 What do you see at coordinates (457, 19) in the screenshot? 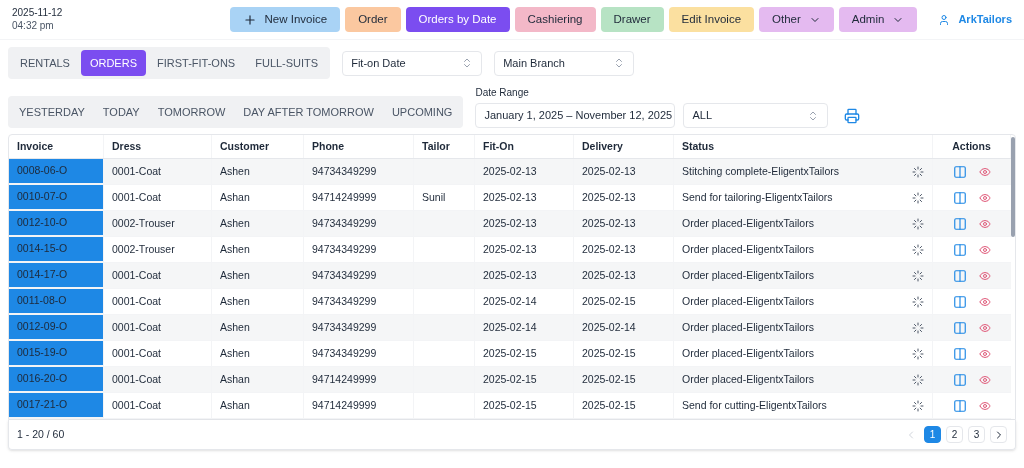
I see `nav-button: Orders by Date` at bounding box center [457, 19].